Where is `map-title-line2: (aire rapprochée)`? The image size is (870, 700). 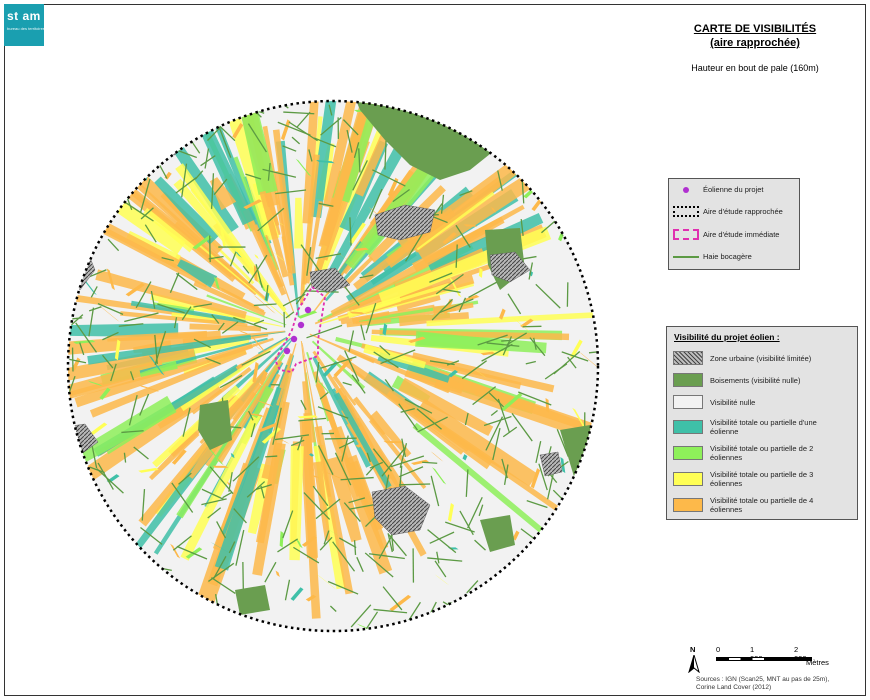 map-title-line2: (aire rapprochée) is located at coordinates (755, 43).